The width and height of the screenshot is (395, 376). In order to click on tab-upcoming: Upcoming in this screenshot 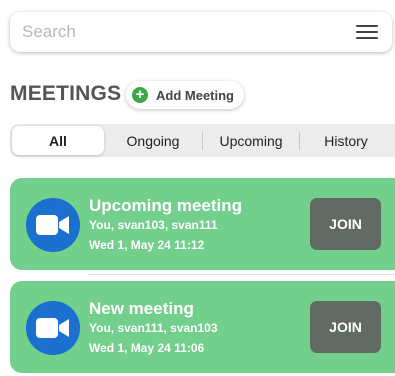, I will do `click(251, 140)`.